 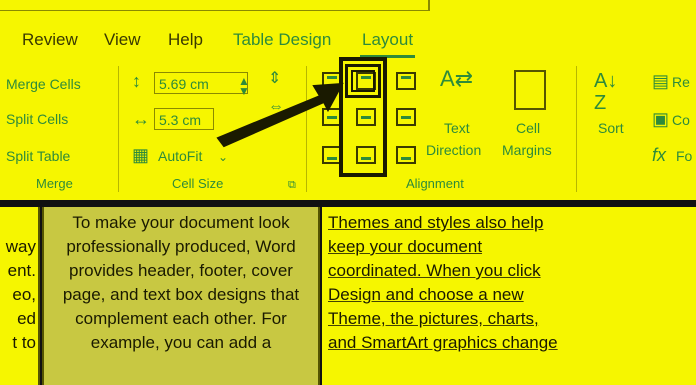 I want to click on autofit-chevron-down-icon: ⌄, so click(x=223, y=157).